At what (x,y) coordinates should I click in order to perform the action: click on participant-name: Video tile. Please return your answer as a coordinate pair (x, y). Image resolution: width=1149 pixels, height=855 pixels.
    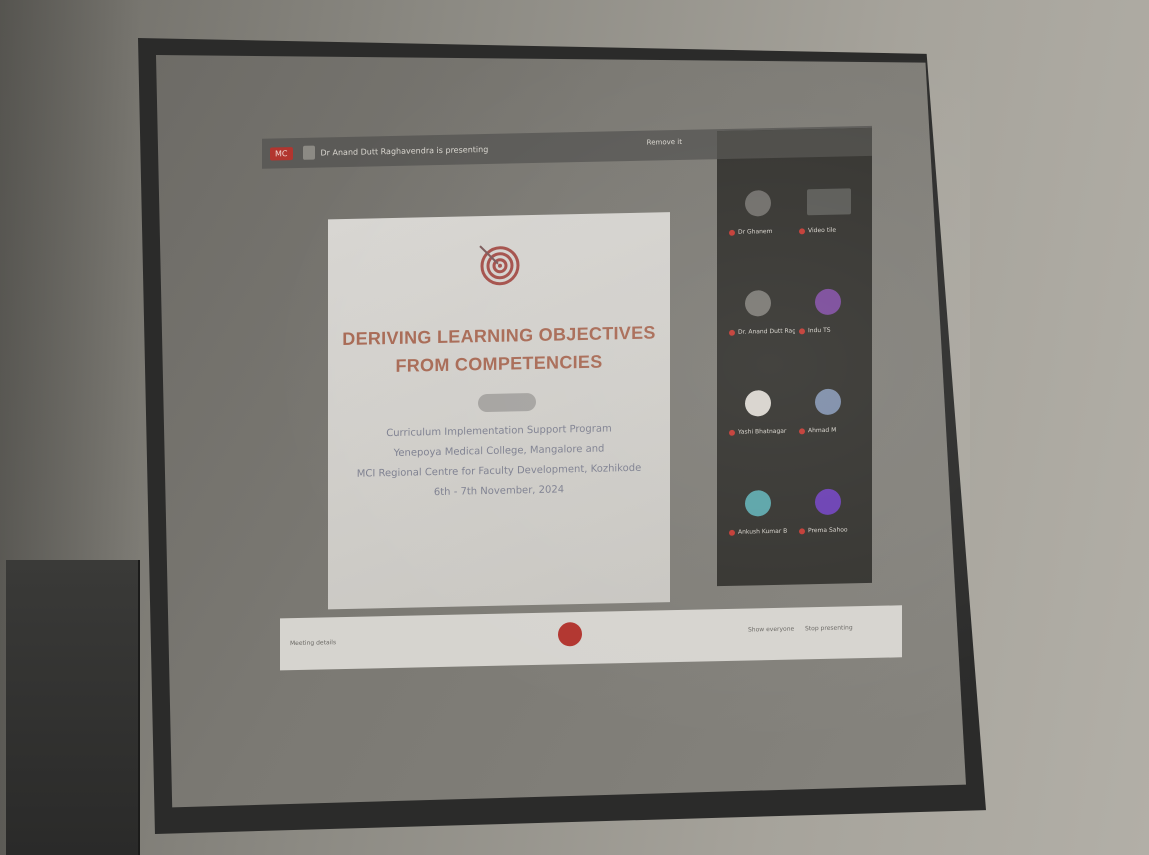
    Looking at the image, I should click on (822, 230).